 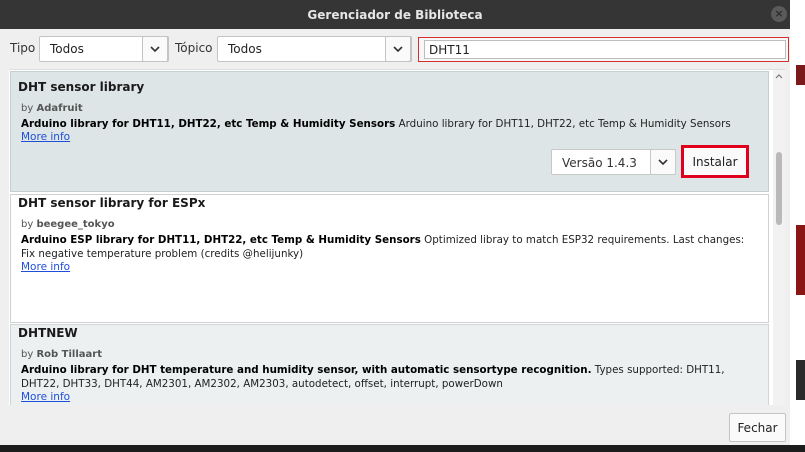 I want to click on library-author: by Adafruit, so click(x=52, y=108).